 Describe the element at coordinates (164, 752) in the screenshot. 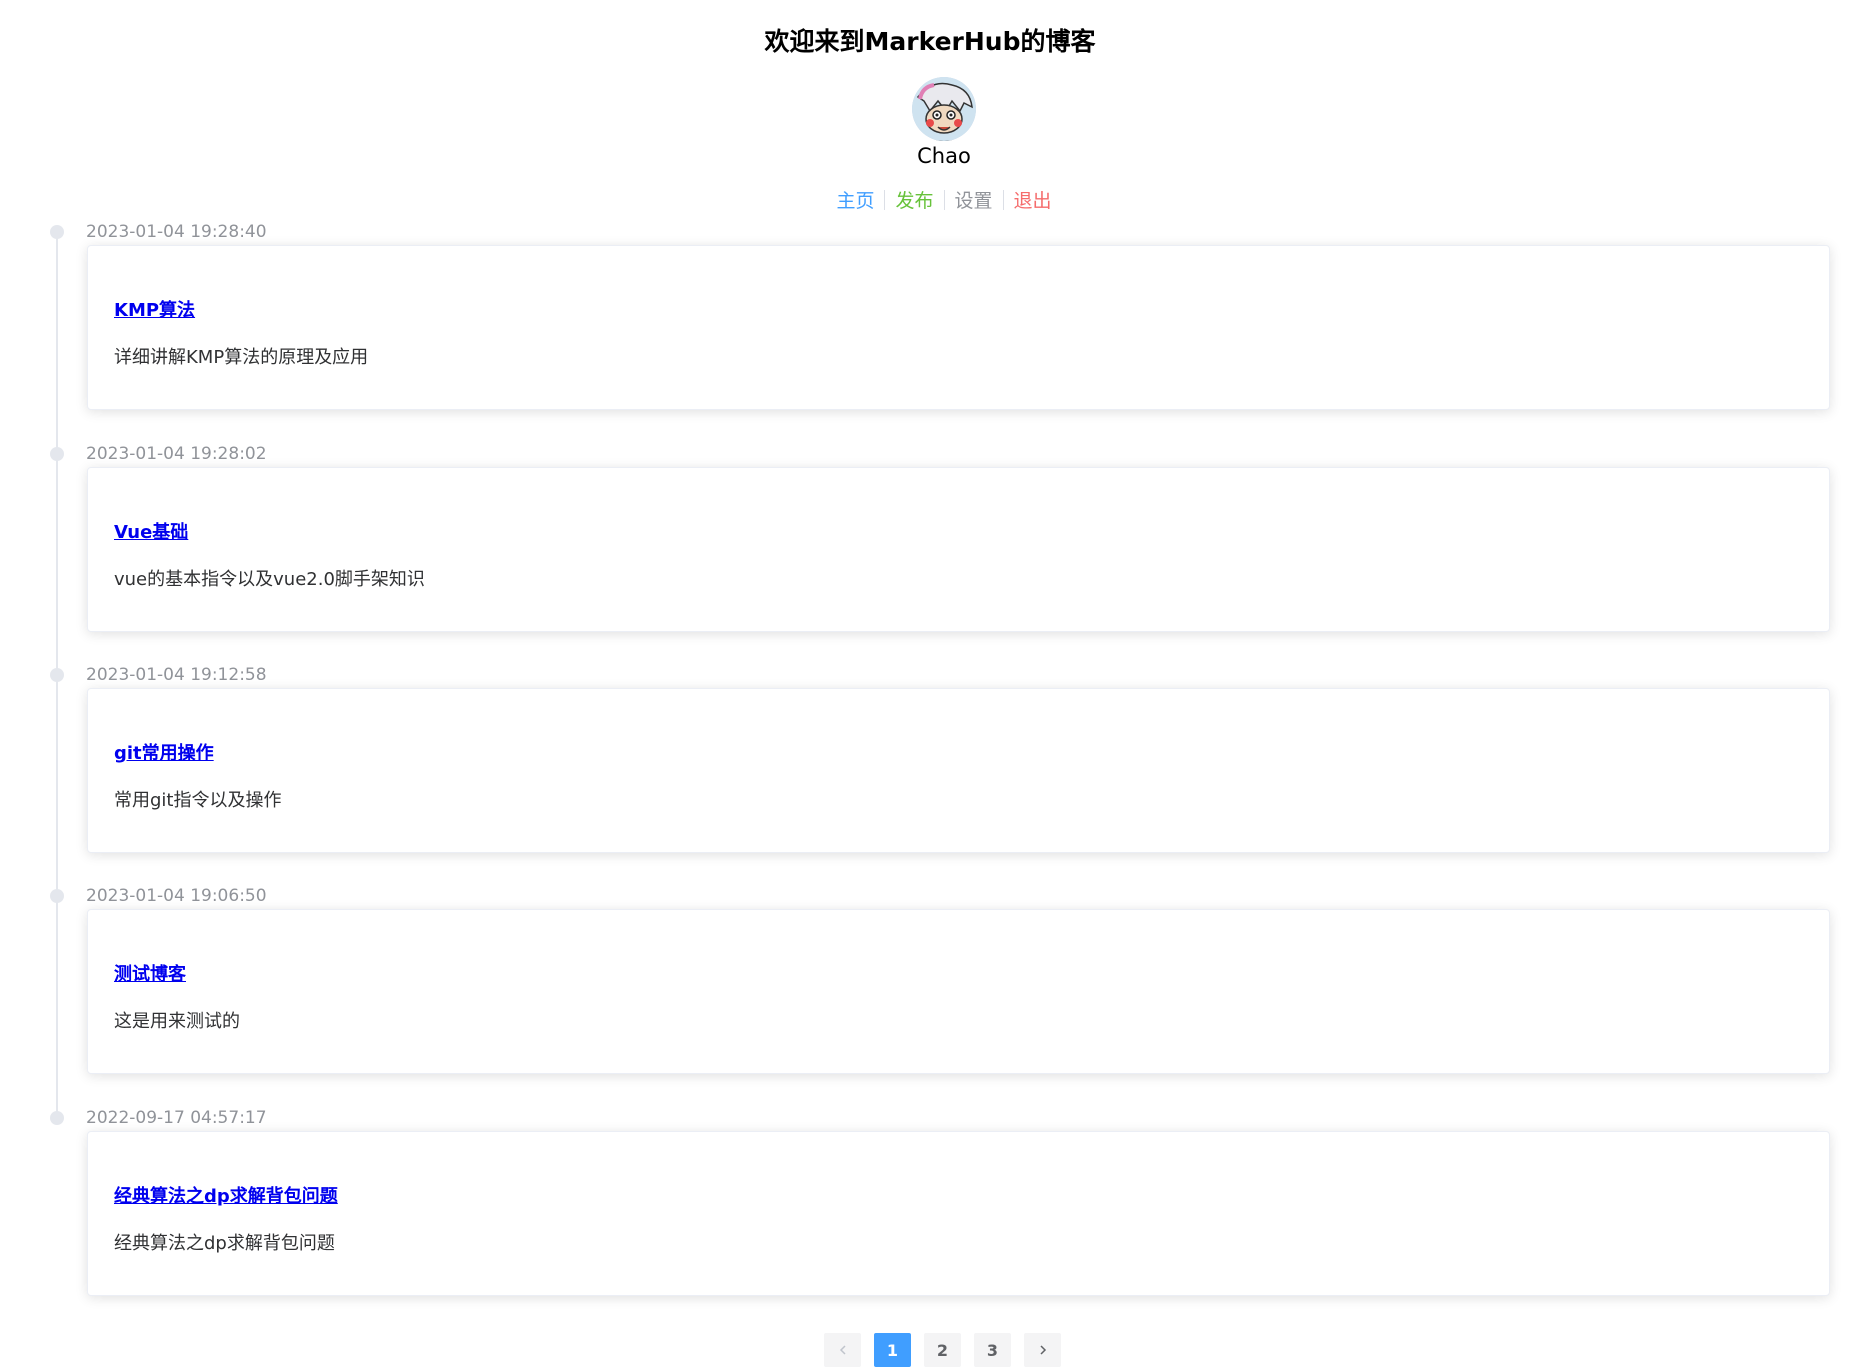

I see `post-title-link: git常用操作` at that location.